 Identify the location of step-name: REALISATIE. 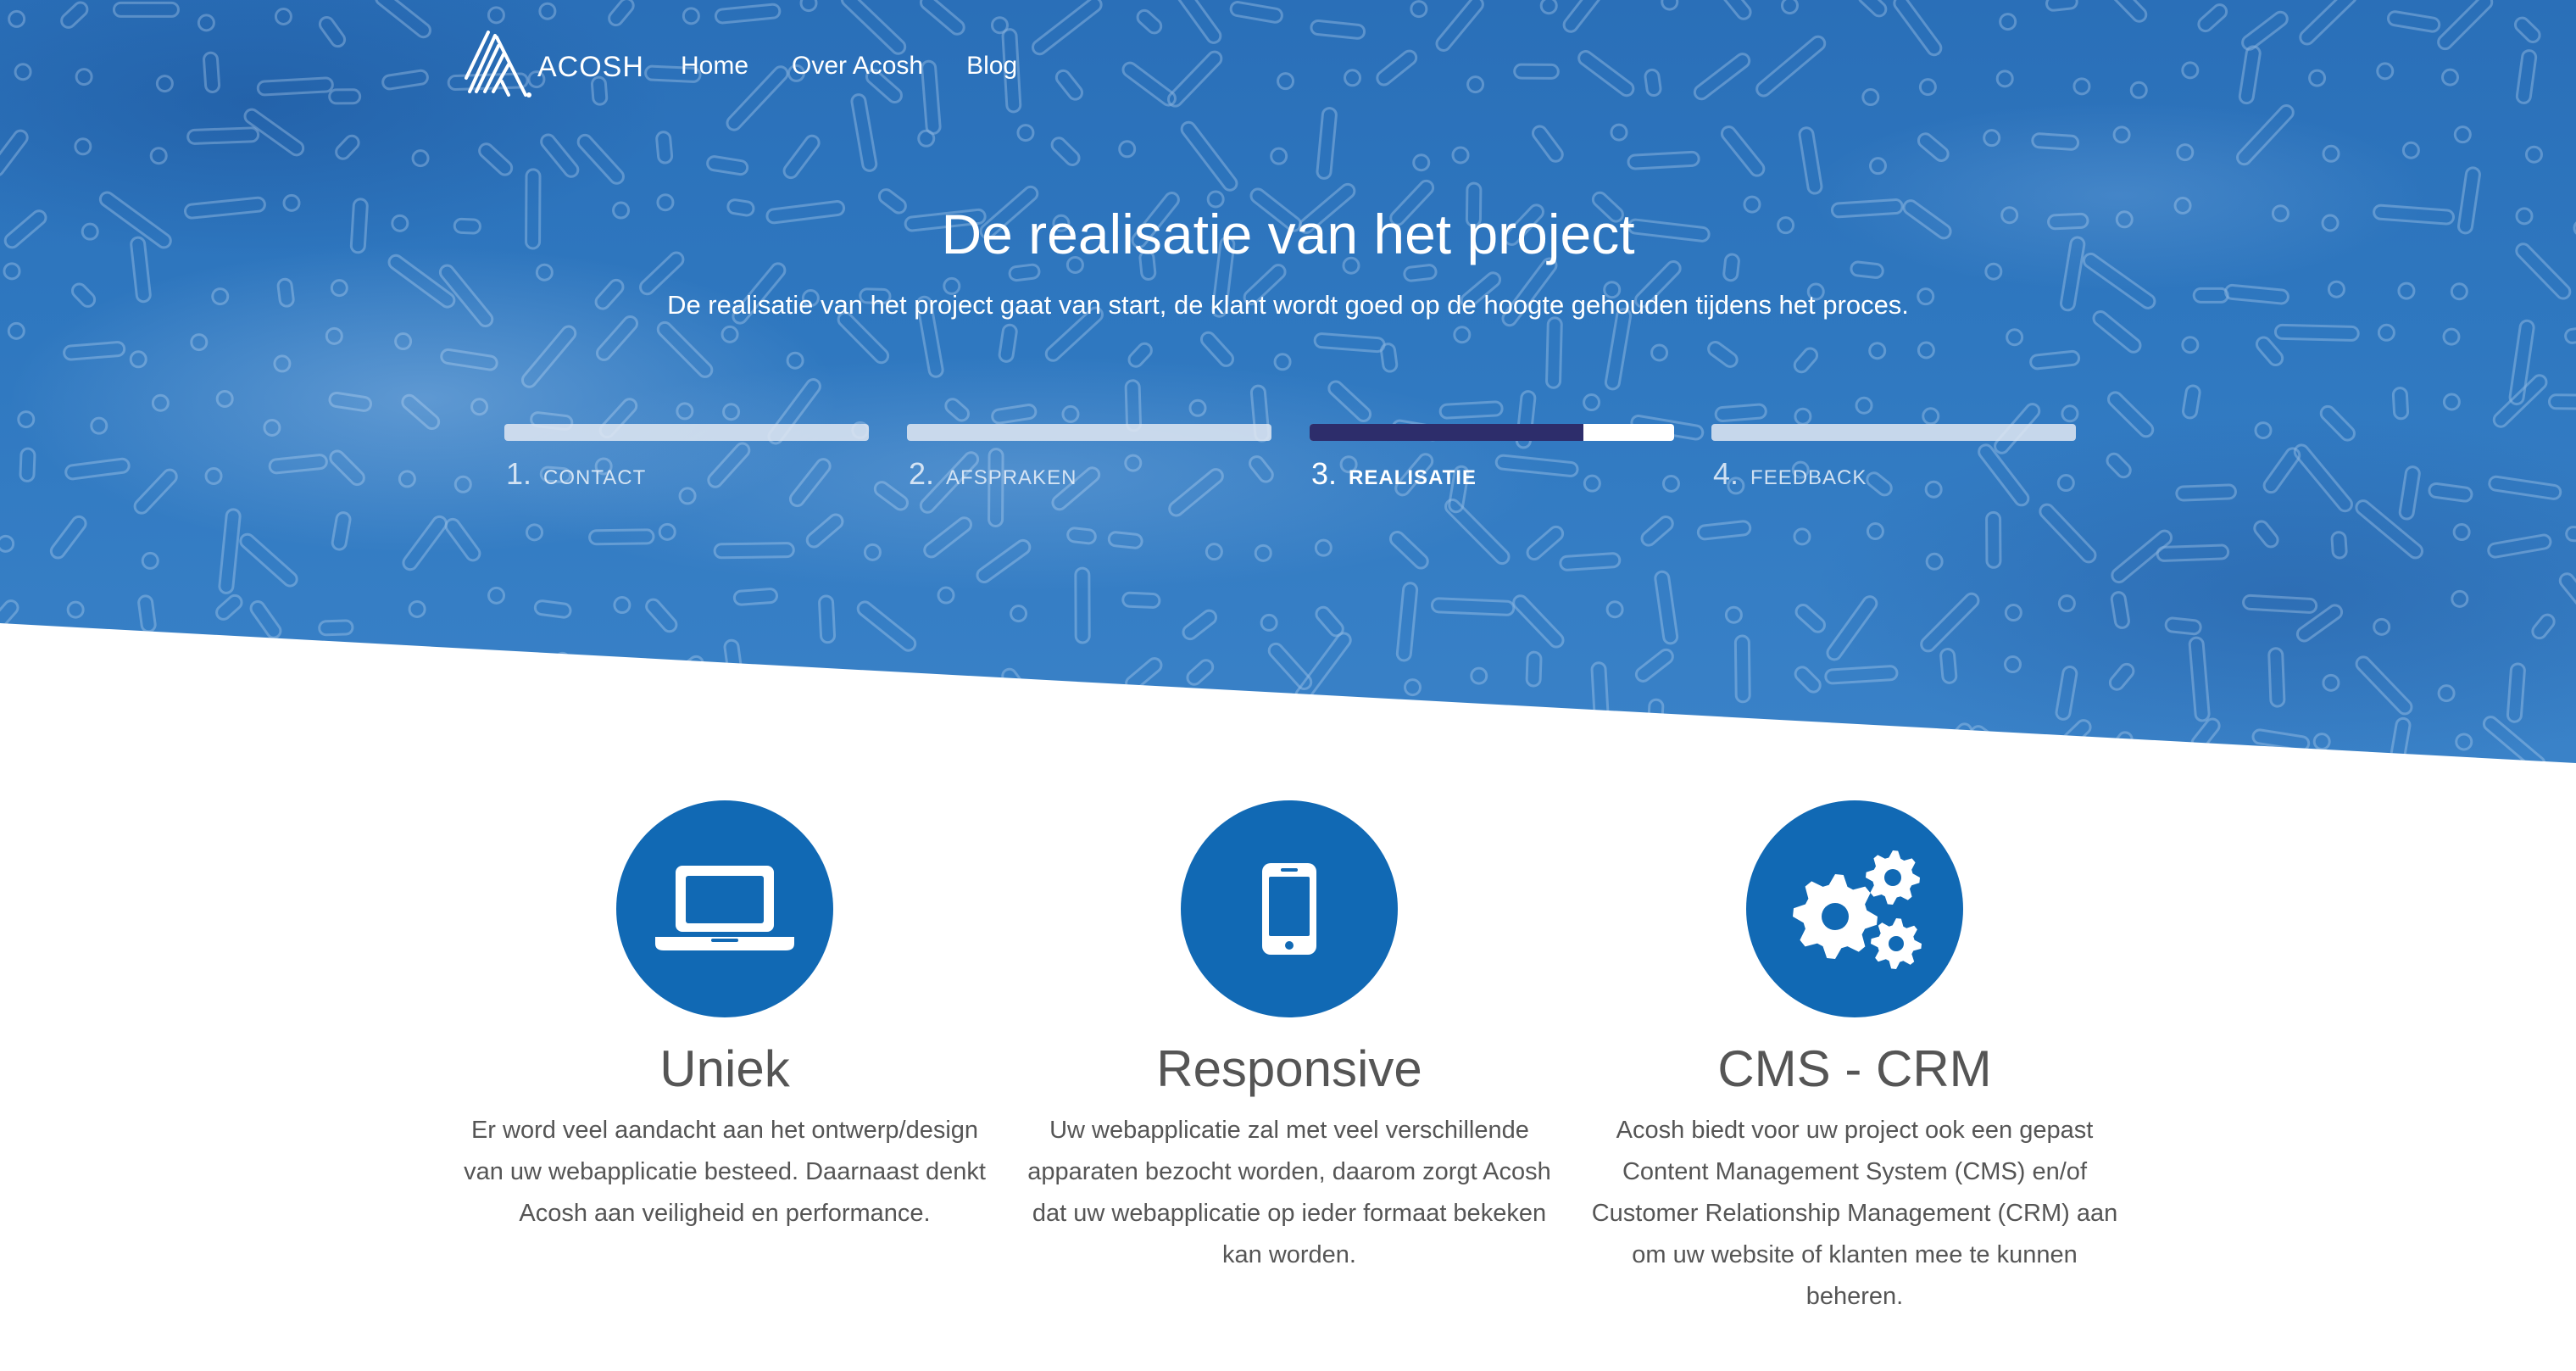
(1413, 477).